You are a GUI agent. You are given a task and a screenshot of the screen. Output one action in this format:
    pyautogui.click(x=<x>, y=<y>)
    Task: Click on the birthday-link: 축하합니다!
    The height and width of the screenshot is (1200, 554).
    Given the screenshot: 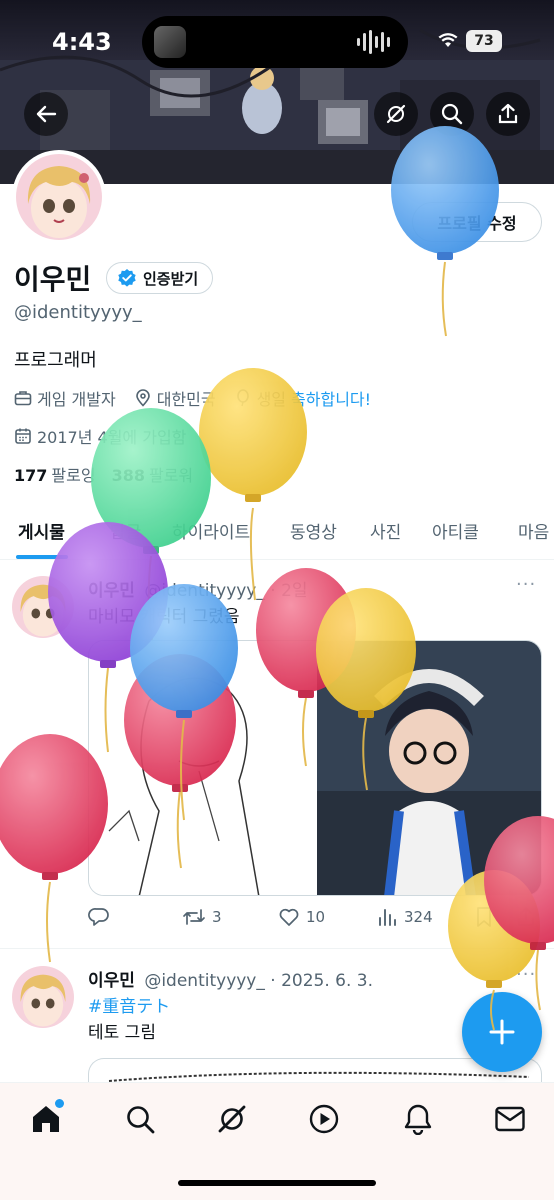 What is the action you would take?
    pyautogui.click(x=331, y=398)
    